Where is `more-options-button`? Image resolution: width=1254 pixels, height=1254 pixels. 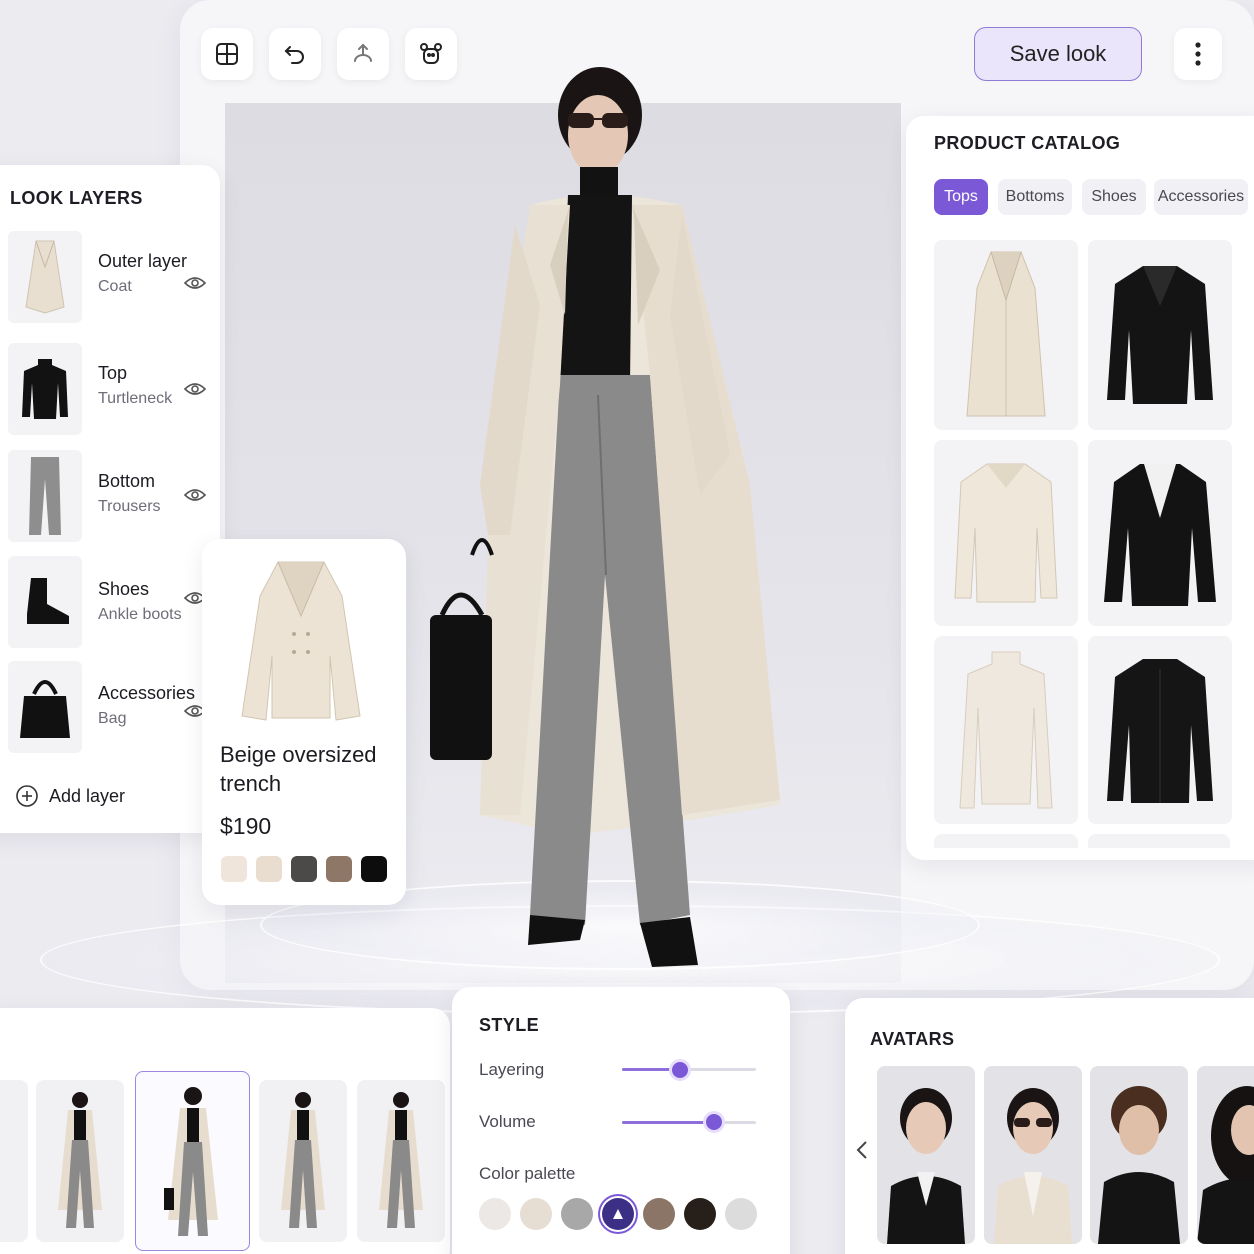
more-options-button is located at coordinates (1198, 54).